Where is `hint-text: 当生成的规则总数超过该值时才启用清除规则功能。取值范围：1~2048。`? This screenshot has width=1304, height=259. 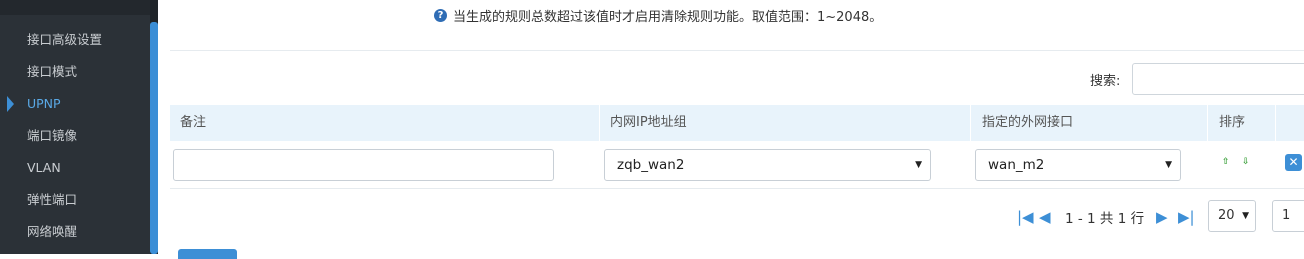 hint-text: 当生成的规则总数超过该值时才启用清除规则功能。取值范围：1~2048。 is located at coordinates (668, 17).